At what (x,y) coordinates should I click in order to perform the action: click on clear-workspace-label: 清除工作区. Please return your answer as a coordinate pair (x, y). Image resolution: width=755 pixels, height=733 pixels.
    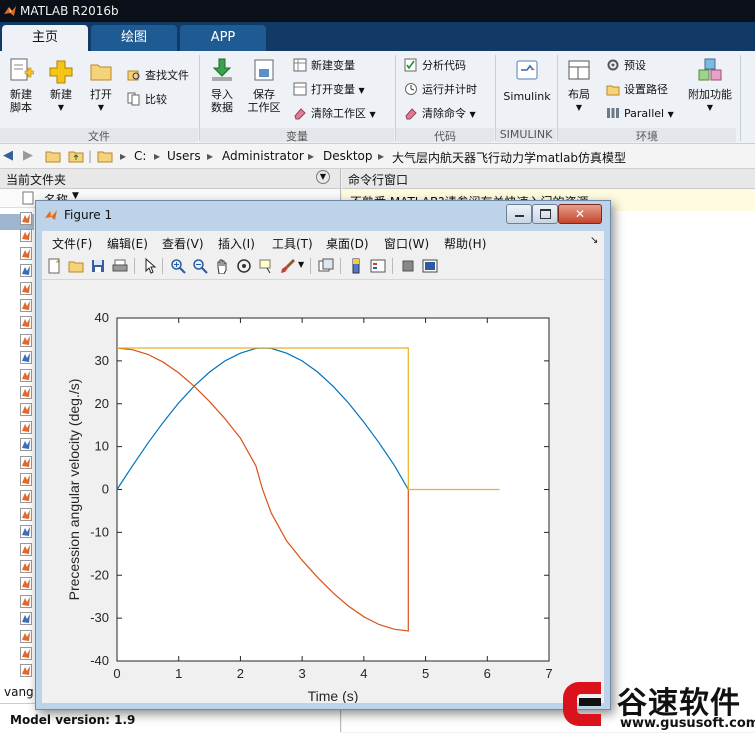
    Looking at the image, I should click on (338, 113).